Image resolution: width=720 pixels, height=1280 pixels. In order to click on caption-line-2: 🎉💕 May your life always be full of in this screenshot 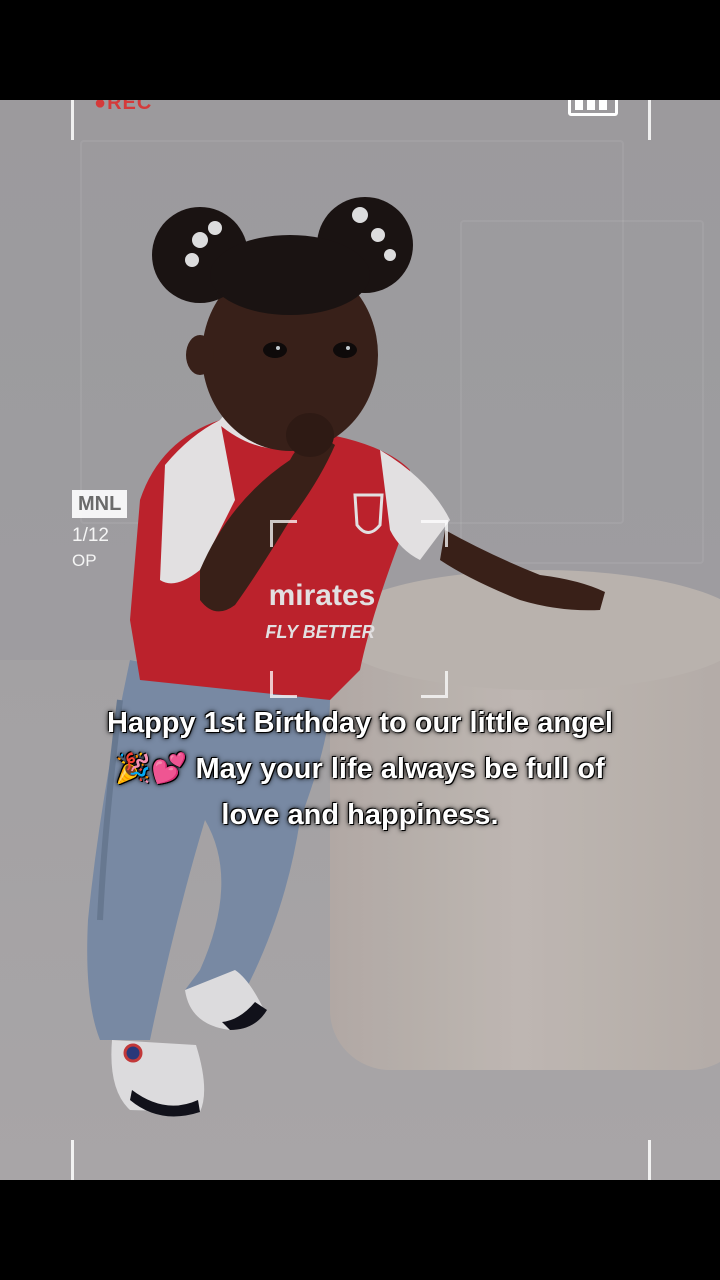, I will do `click(360, 769)`.